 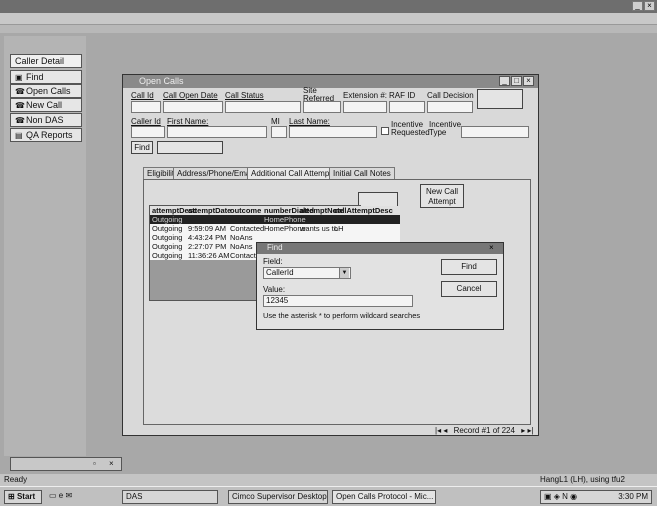 I want to click on record-navigator: |◂ ◂ Record #1 of 224 ▸ ▸|, so click(x=484, y=430).